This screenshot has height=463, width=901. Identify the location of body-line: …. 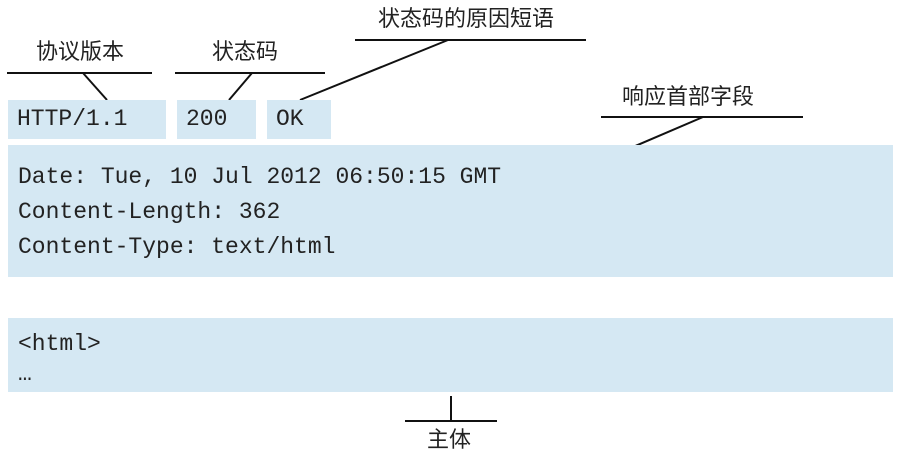
(25, 374).